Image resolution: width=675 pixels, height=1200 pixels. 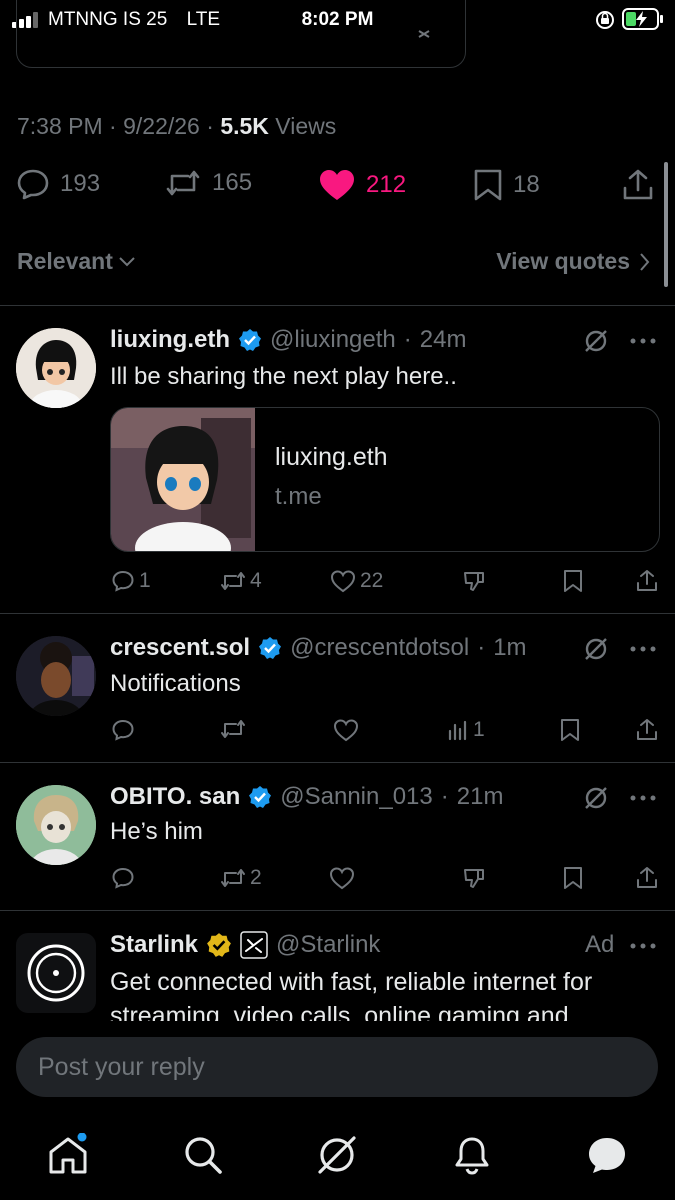 I want to click on post-date: 9/22/26, so click(x=161, y=126).